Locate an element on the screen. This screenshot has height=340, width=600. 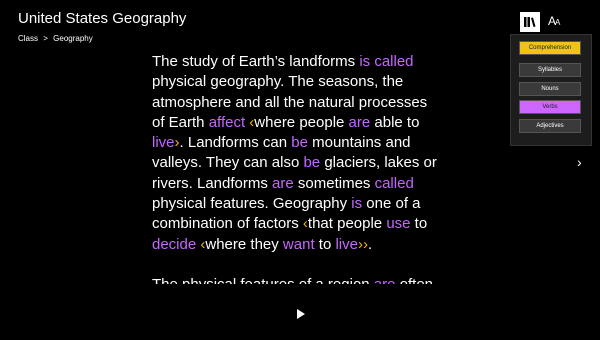
text-line: The study of Earth’s landforms is called is located at coordinates (307, 62).